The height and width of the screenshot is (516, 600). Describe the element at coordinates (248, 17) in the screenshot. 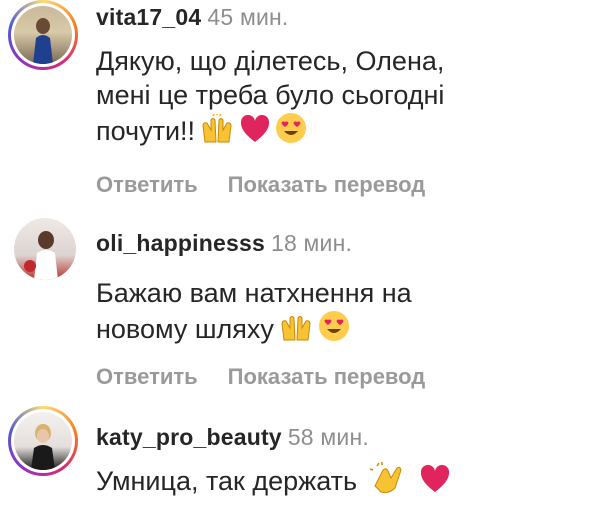

I see `comment-time: 45 мин.` at that location.